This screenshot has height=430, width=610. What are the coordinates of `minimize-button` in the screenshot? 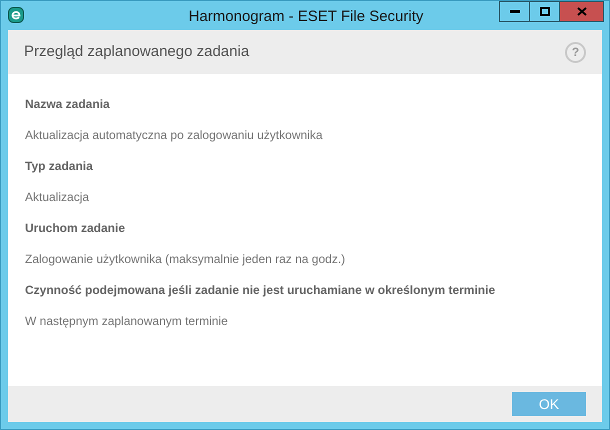 It's located at (514, 11).